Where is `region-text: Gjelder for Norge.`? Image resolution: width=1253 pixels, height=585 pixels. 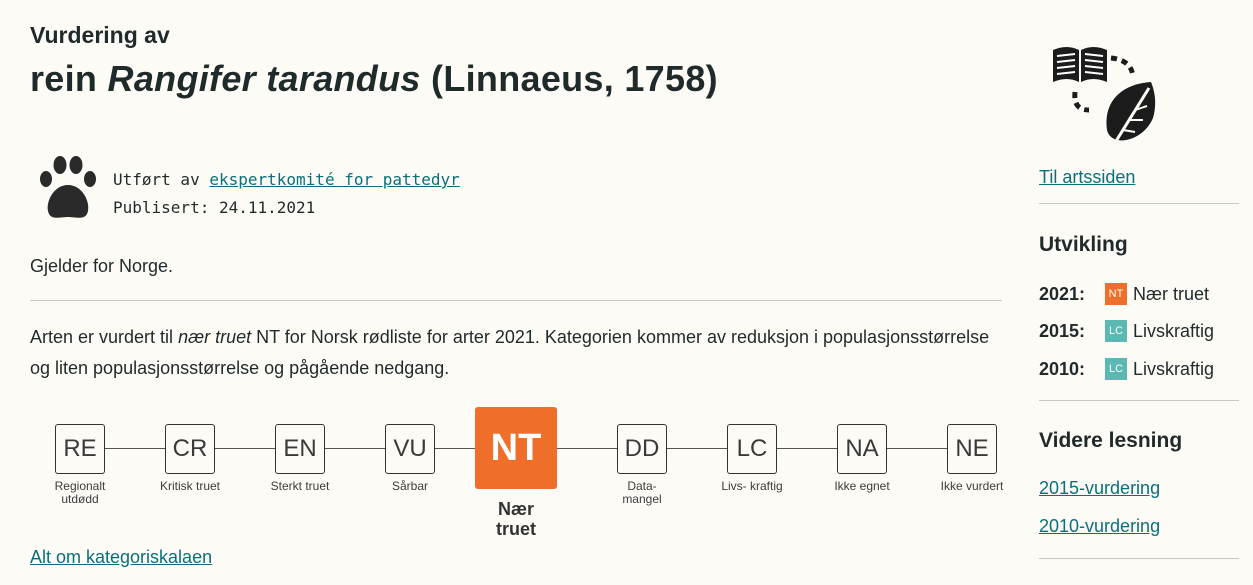
region-text: Gjelder for Norge. is located at coordinates (102, 266).